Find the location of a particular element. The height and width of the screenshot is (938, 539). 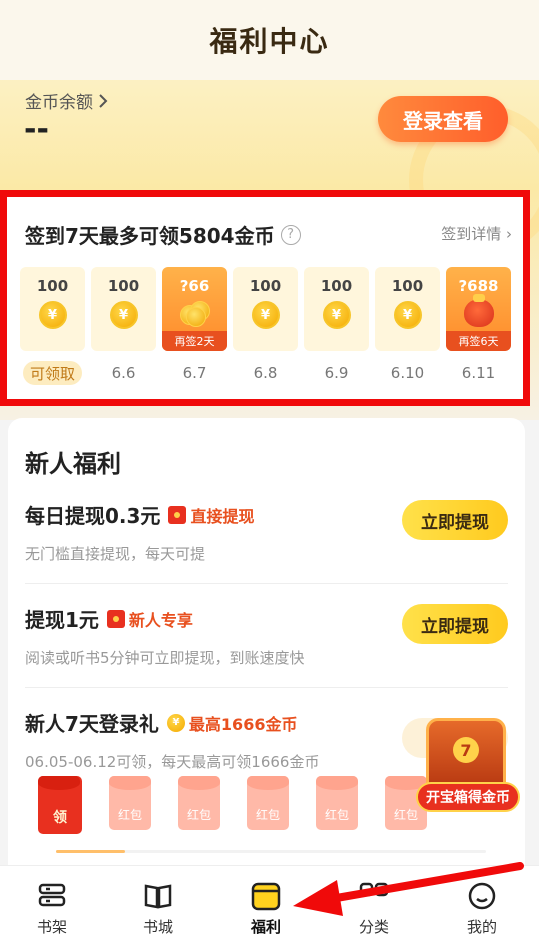

signin-day-amount: ?66 is located at coordinates (194, 286).